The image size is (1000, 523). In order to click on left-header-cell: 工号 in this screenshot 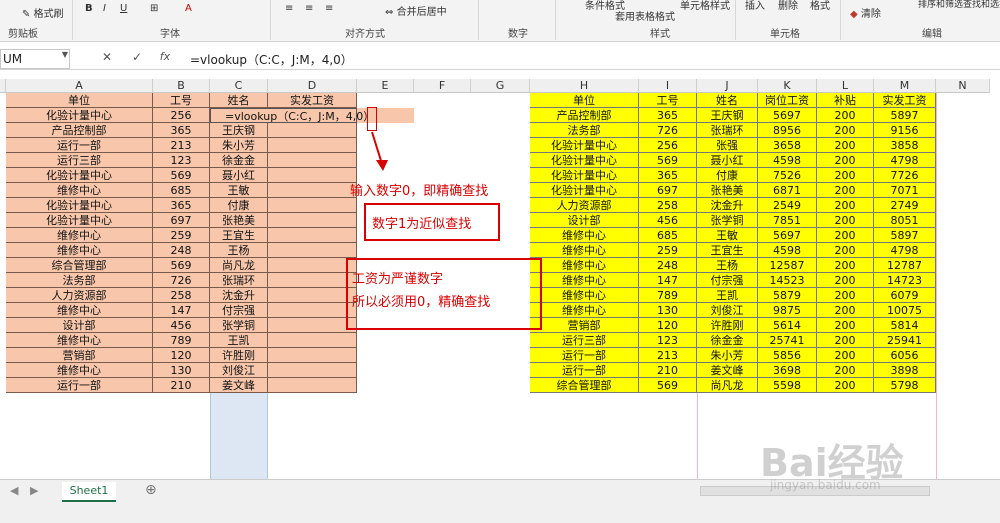, I will do `click(181, 100)`.